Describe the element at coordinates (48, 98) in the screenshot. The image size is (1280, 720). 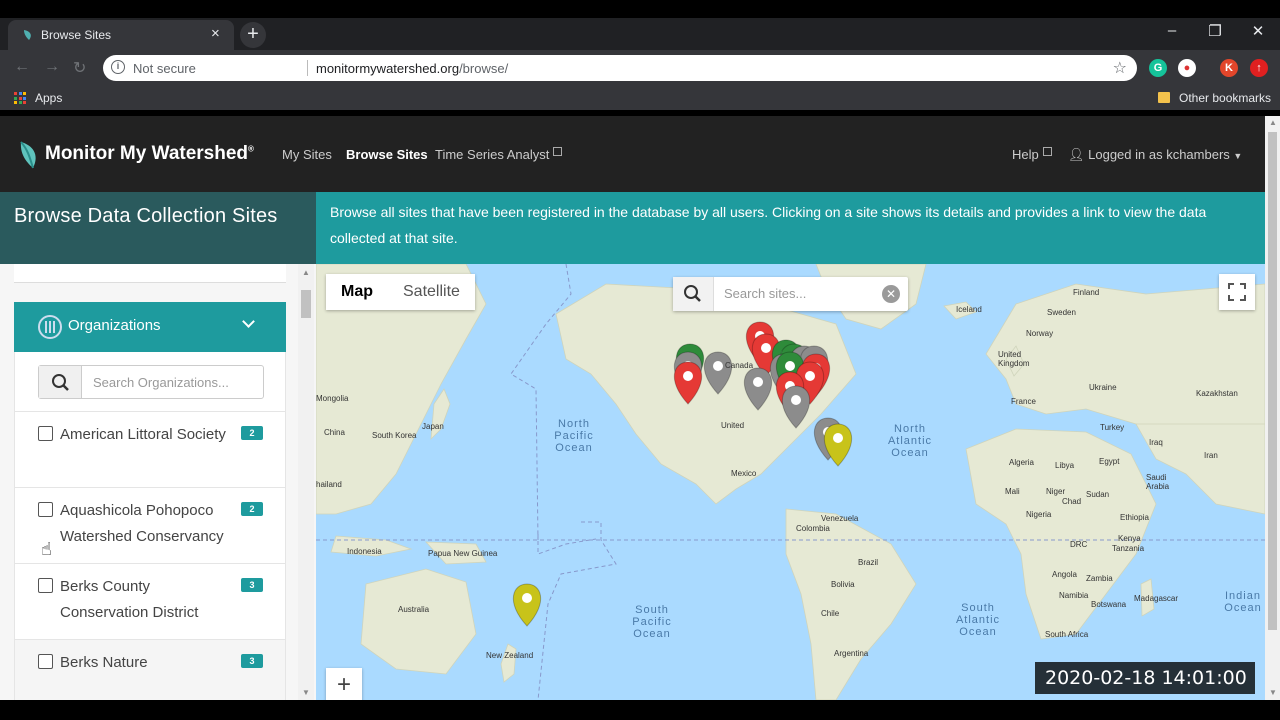
I see `apps-bookmark: Apps` at that location.